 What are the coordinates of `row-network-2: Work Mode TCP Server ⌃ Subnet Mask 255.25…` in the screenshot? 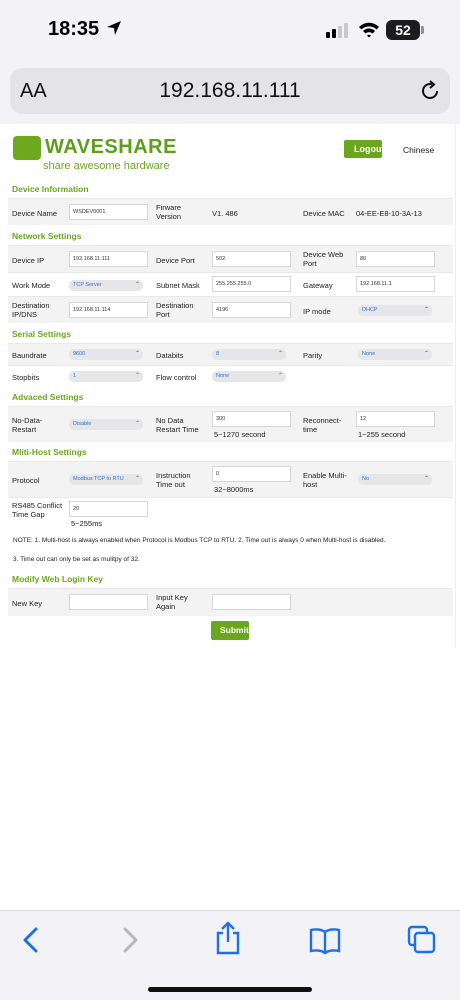 It's located at (230, 284).